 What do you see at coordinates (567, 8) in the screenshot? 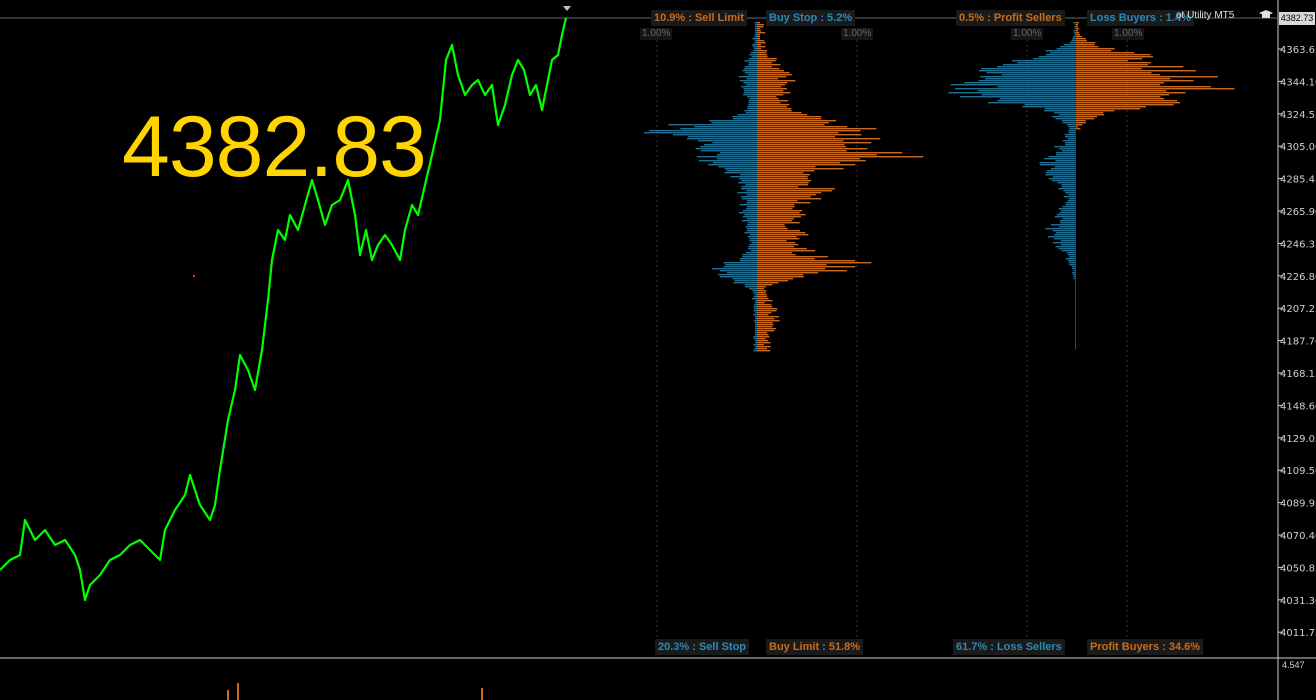
I see `current-price-marker` at bounding box center [567, 8].